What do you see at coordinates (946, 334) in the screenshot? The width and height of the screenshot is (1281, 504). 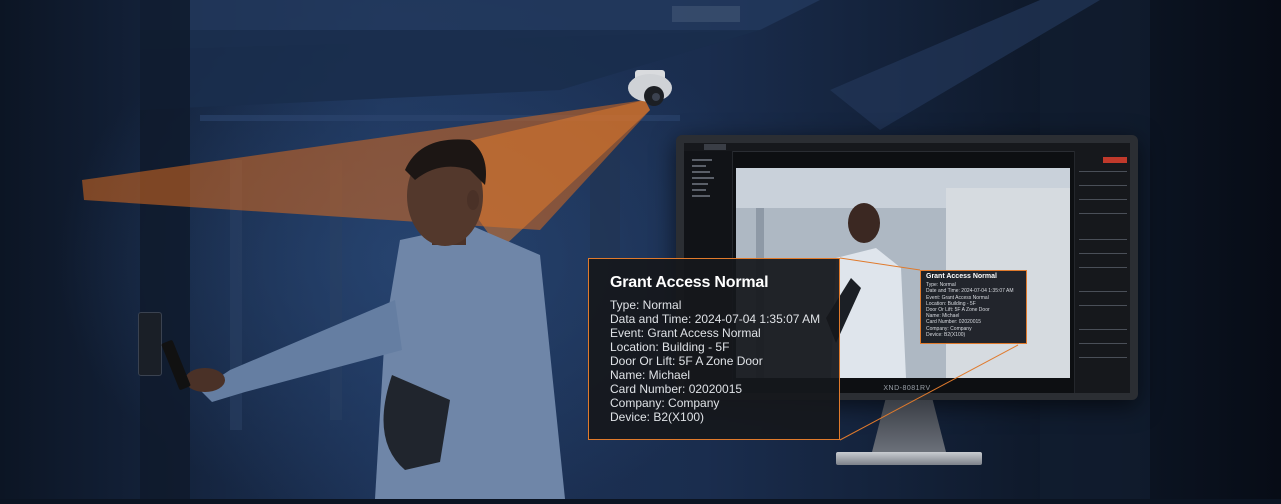 I see `mini-popup-line: Device: B2(X100)` at bounding box center [946, 334].